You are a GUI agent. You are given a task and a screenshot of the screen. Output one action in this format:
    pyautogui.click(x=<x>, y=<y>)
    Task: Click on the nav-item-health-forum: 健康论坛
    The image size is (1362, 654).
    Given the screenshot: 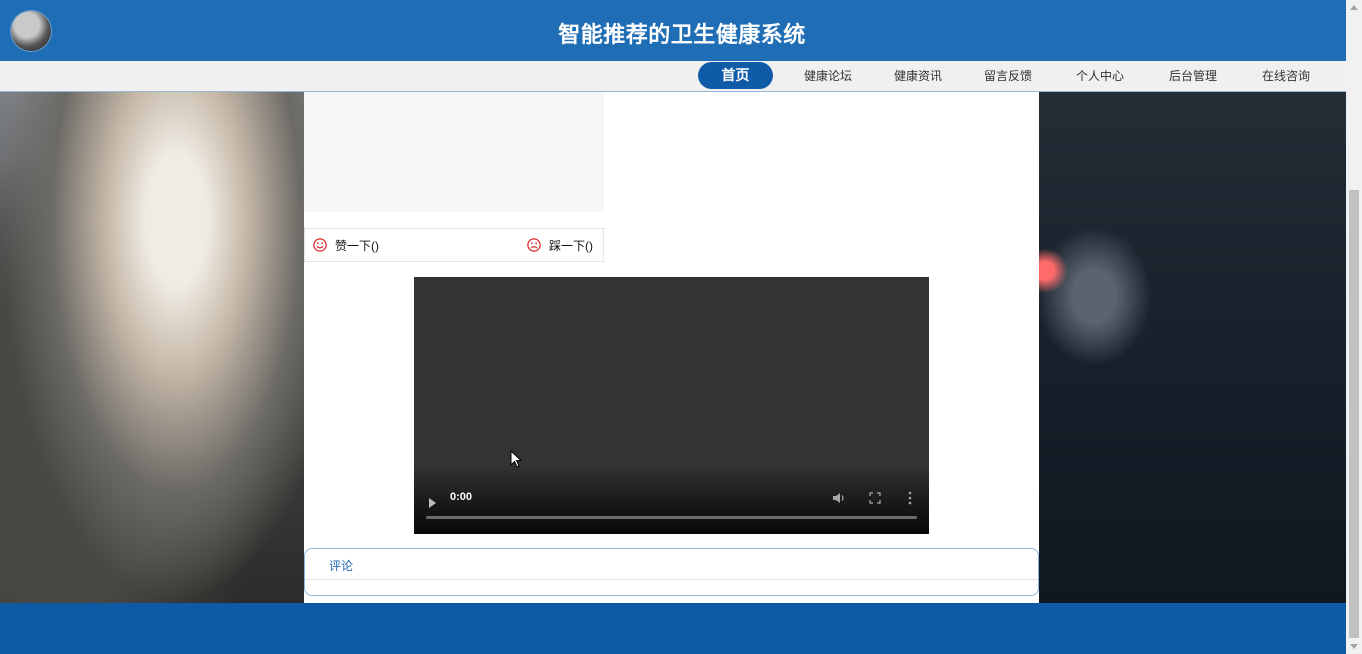 What is the action you would take?
    pyautogui.click(x=828, y=76)
    